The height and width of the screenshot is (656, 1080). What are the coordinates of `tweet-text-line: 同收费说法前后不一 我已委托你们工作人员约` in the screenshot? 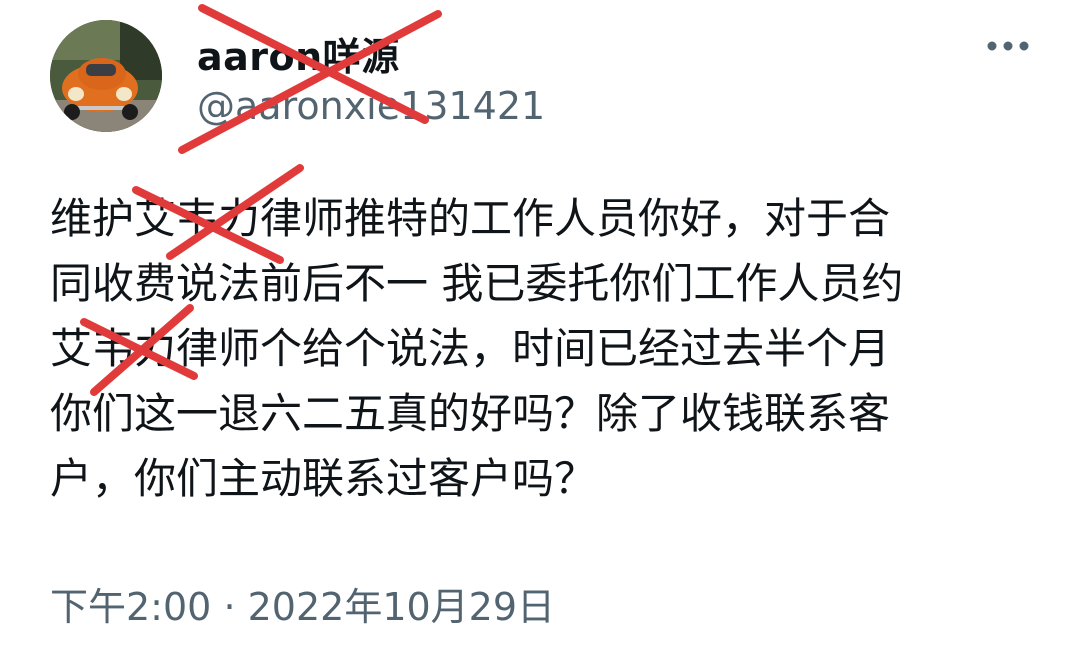 It's located at (477, 283).